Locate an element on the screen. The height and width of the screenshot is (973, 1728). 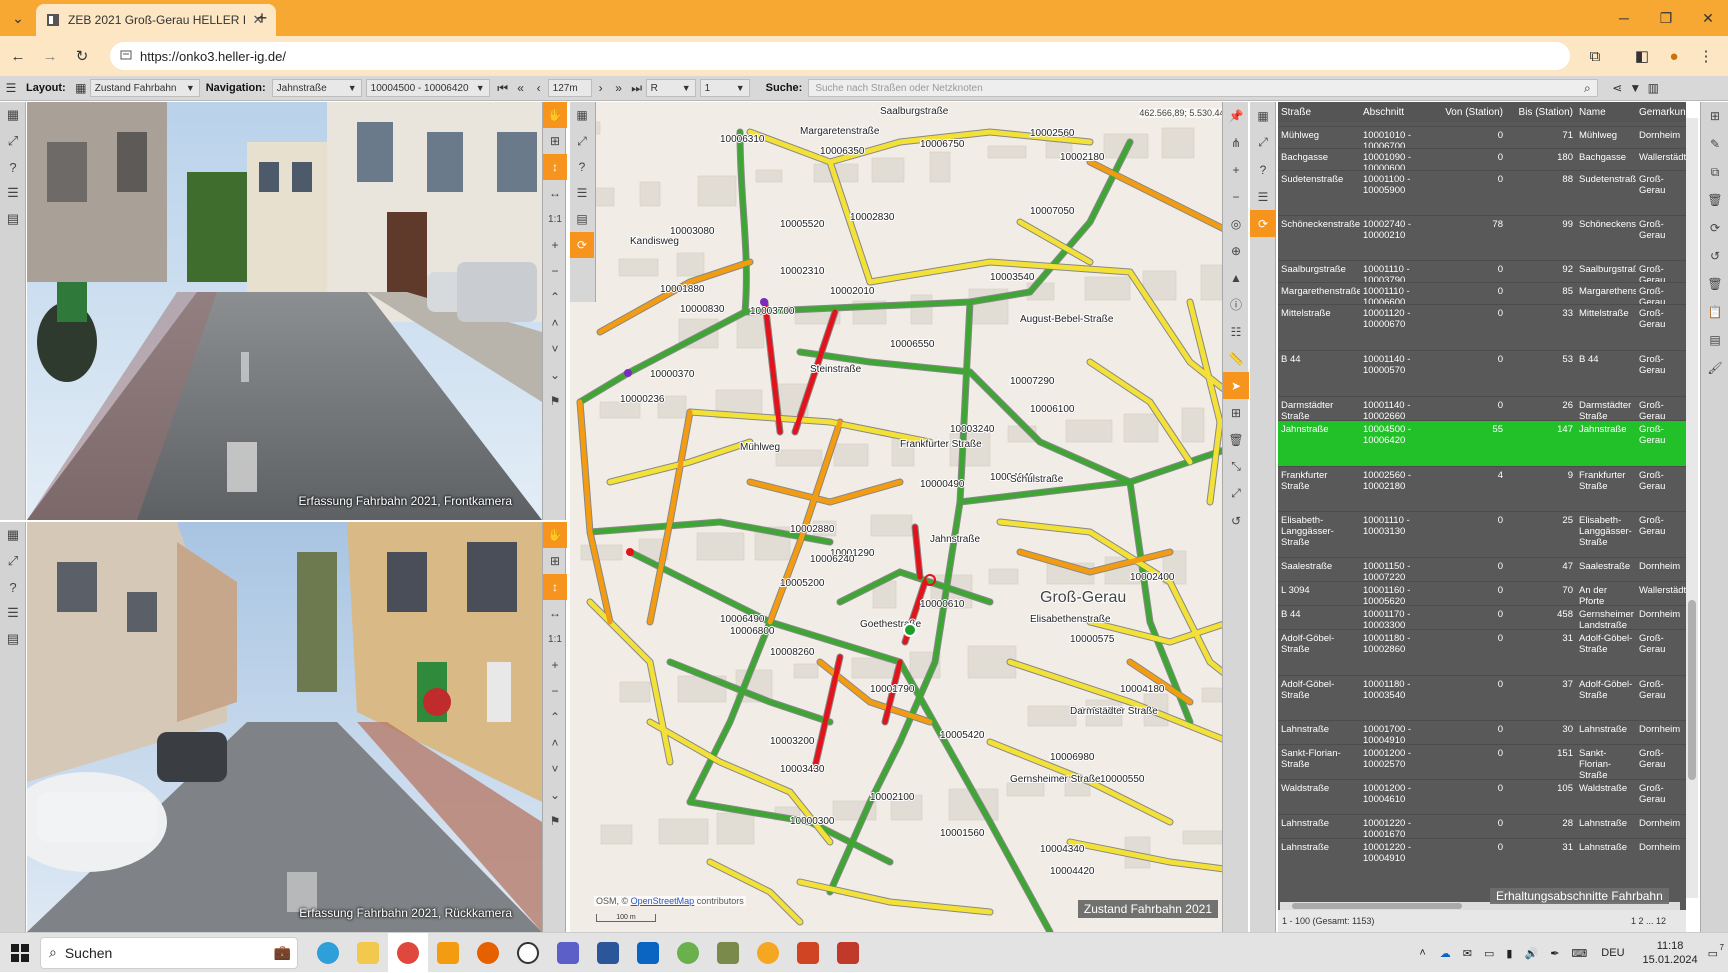
onedrive-icon: ☁ is located at coordinates (1445, 953).